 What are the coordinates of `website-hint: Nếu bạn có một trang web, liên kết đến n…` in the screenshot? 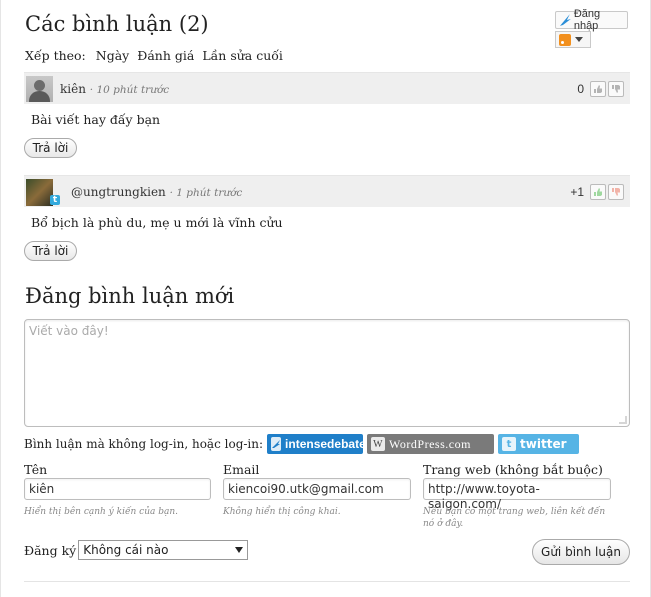 It's located at (514, 518).